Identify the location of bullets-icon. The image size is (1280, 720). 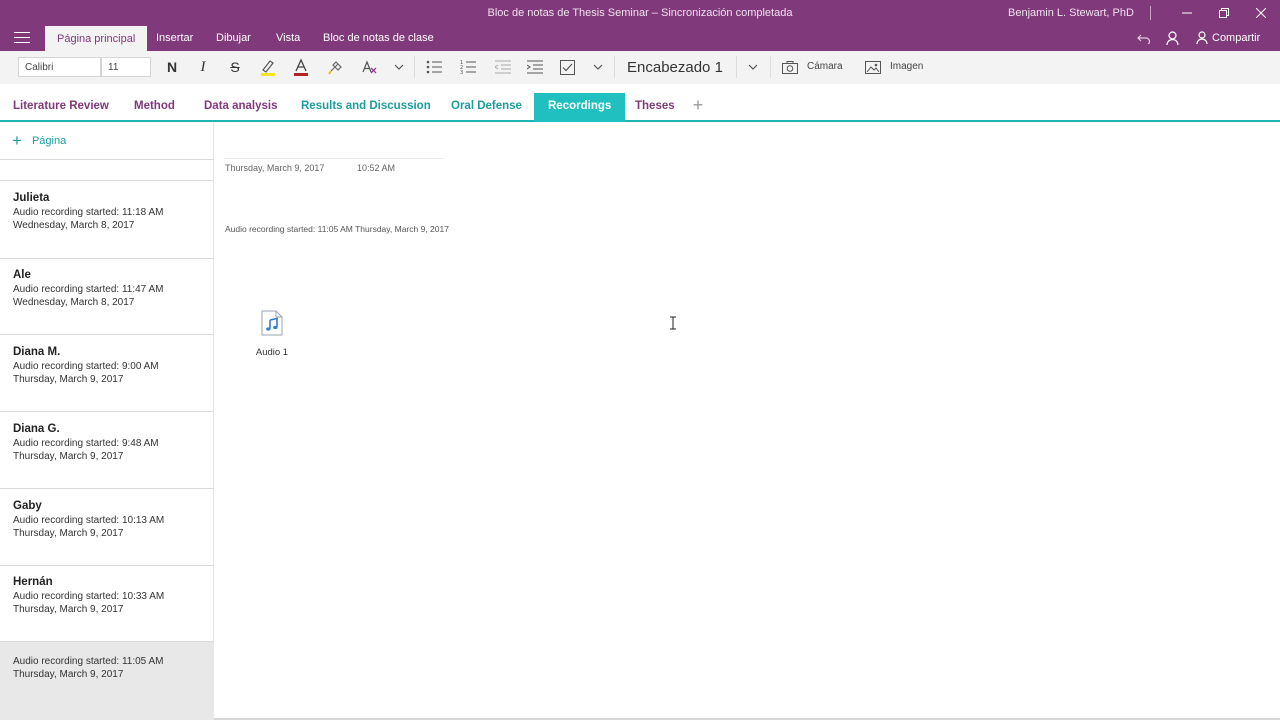
(434, 67).